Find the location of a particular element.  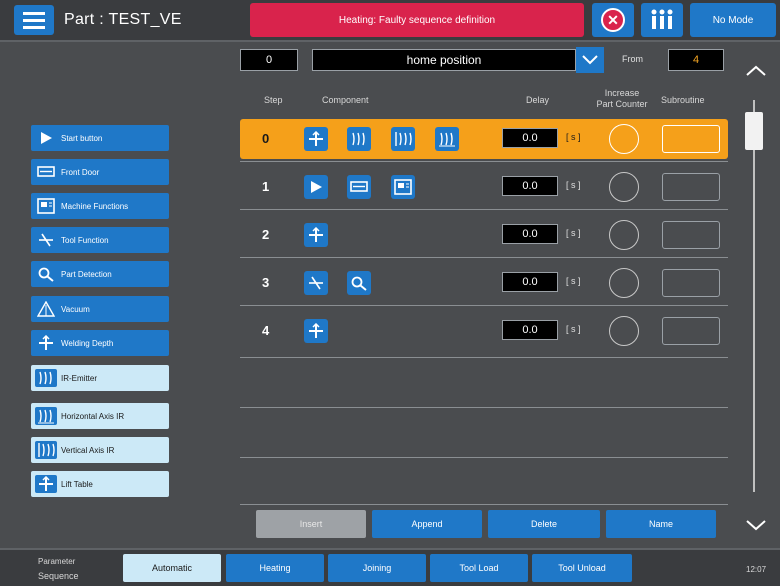

chevron-down-icon is located at coordinates (756, 525).